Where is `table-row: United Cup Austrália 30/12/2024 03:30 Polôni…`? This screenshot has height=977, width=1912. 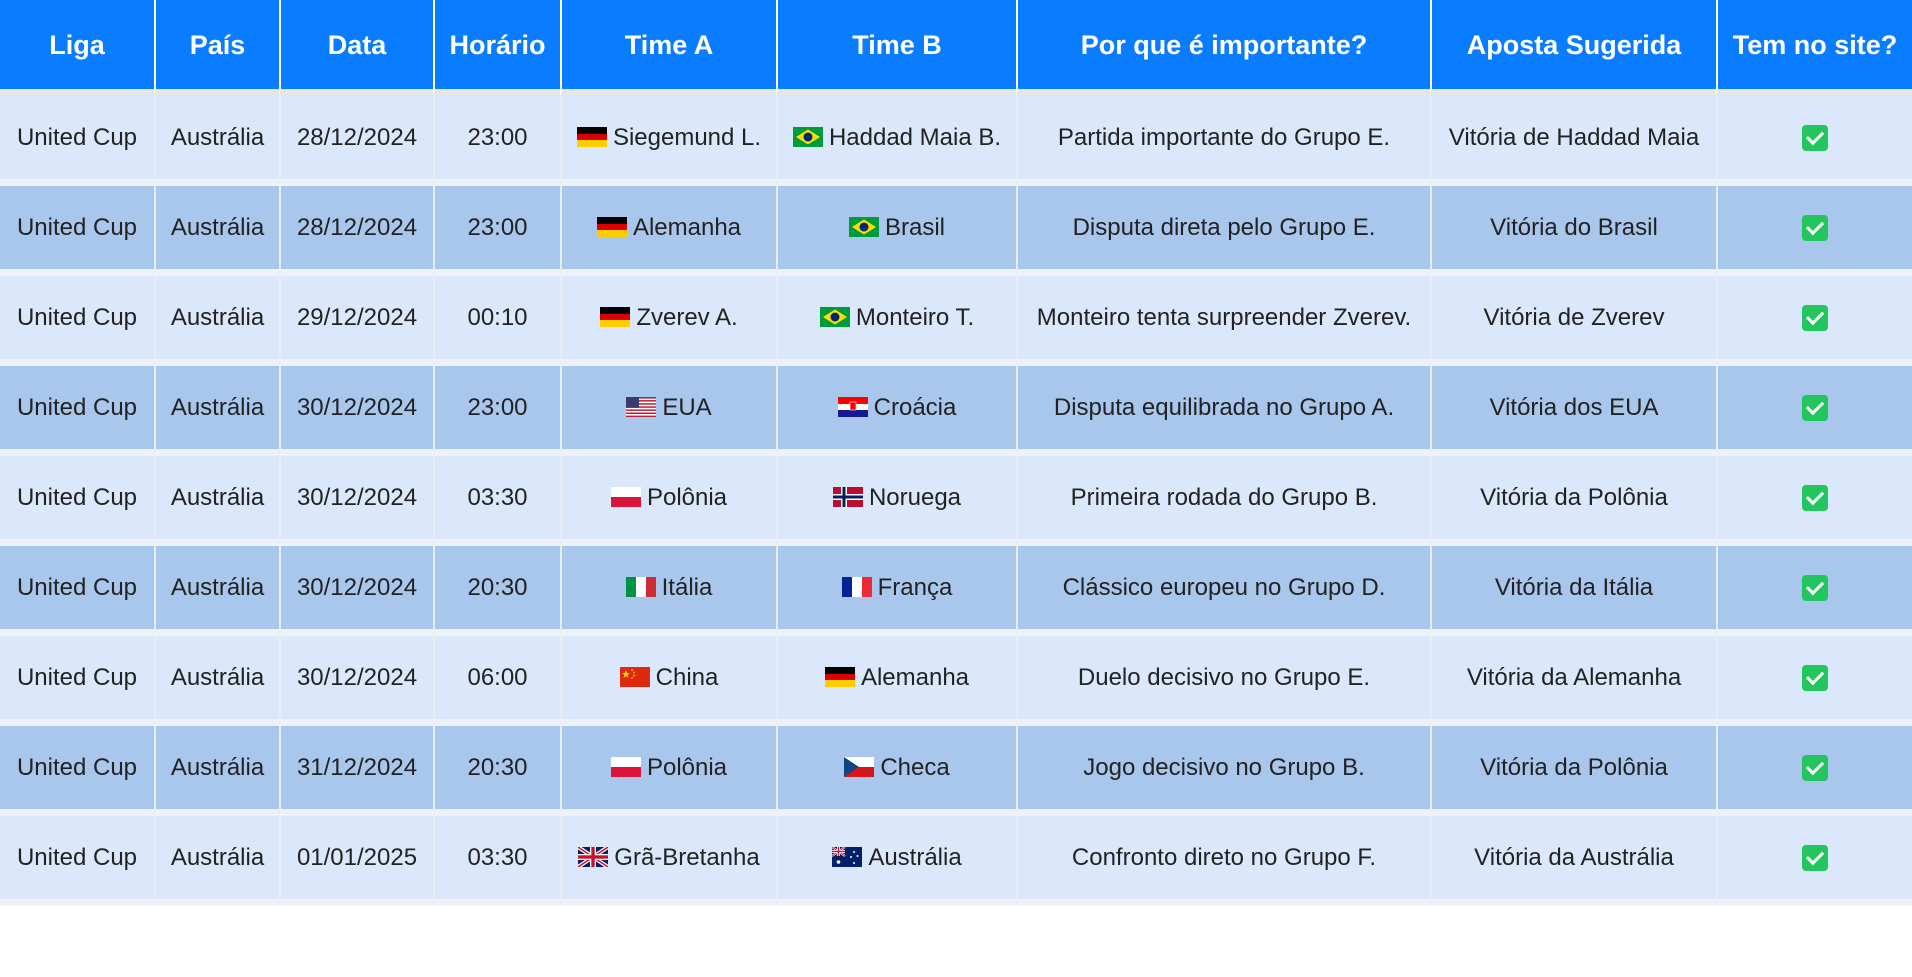 table-row: United Cup Austrália 30/12/2024 03:30 Polôni… is located at coordinates (956, 501).